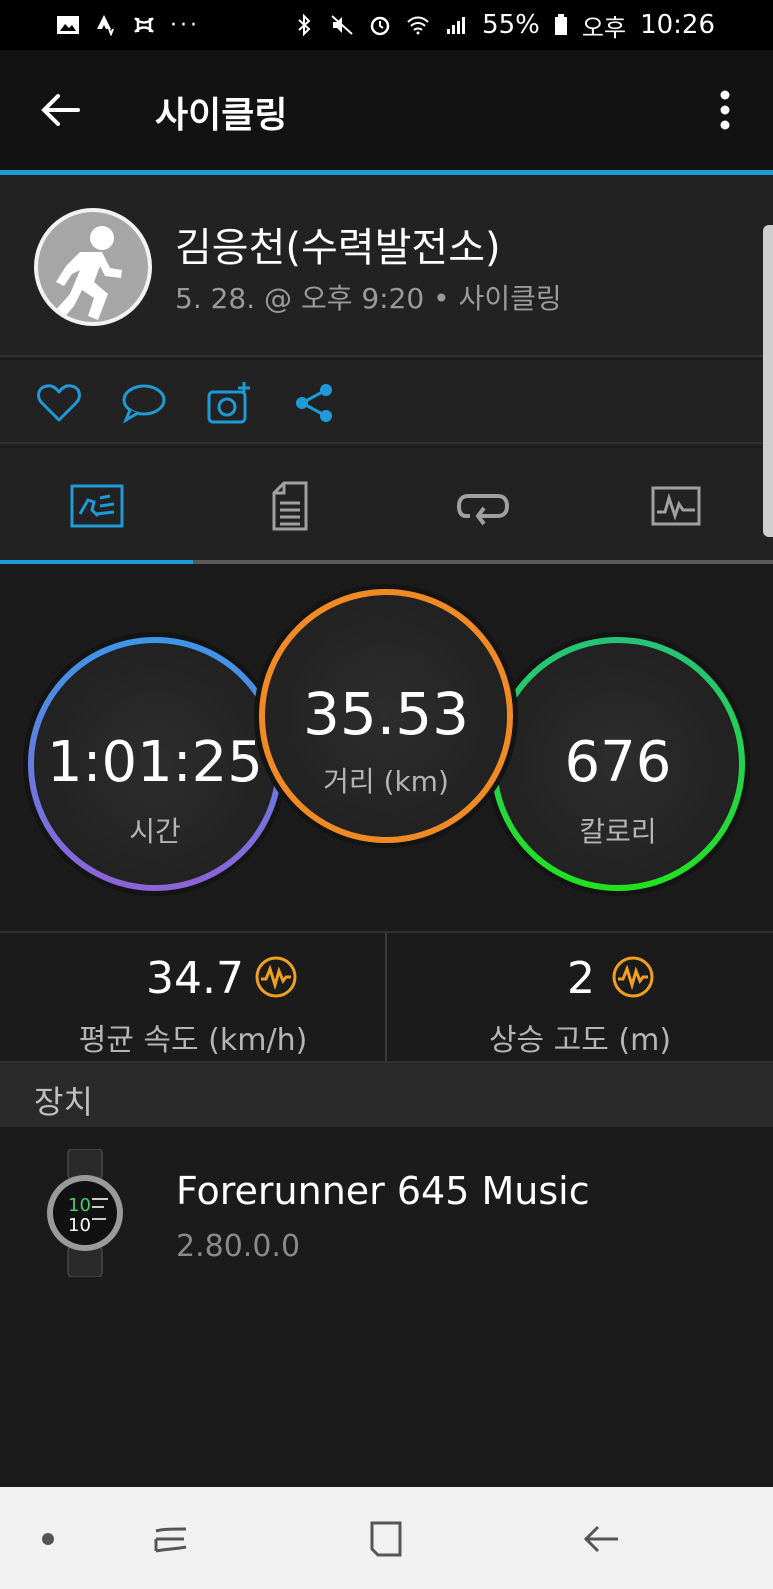 The width and height of the screenshot is (773, 1589). Describe the element at coordinates (418, 25) in the screenshot. I see `wifi-icon` at that location.